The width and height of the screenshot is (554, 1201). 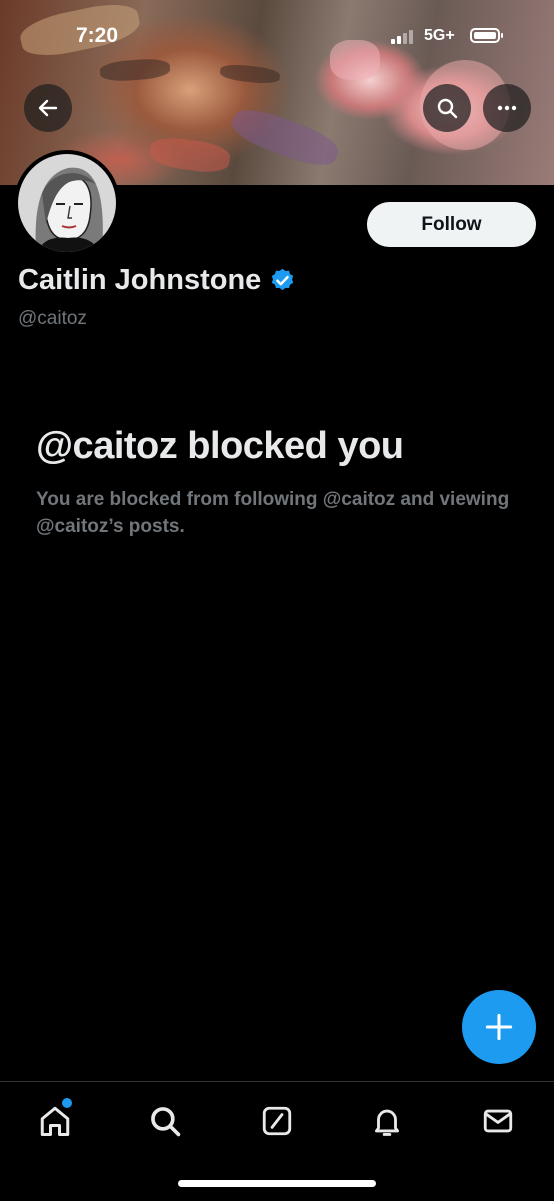 What do you see at coordinates (277, 35) in the screenshot?
I see `status-bar: 7:20 5G+` at bounding box center [277, 35].